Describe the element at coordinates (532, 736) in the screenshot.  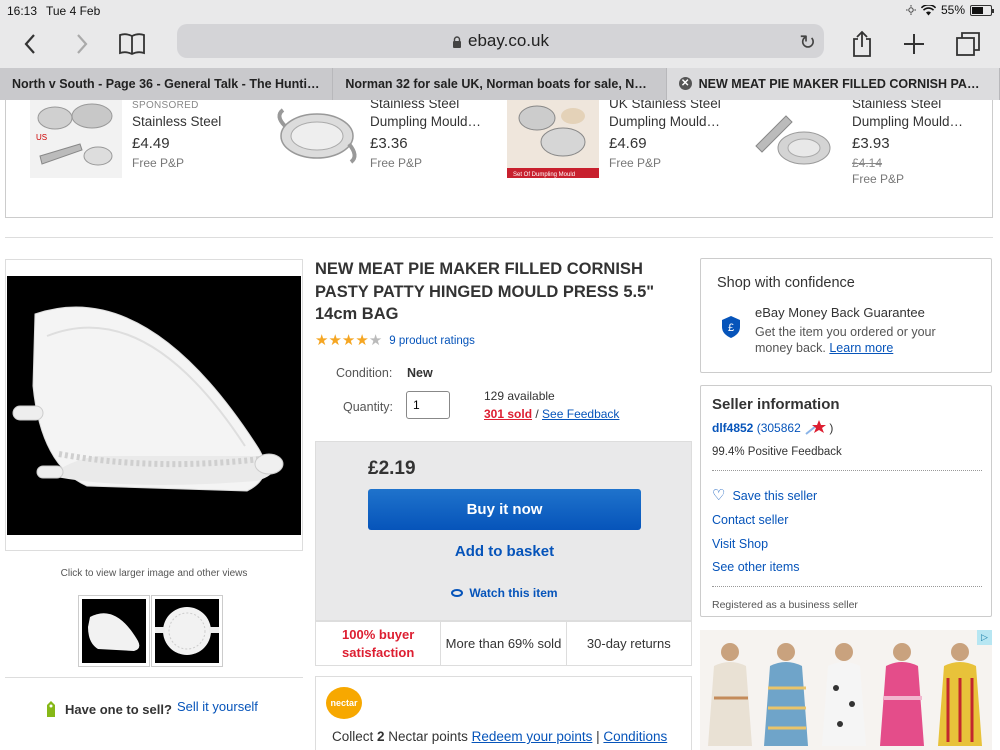
I see `redeem-points-link: Redeem your points` at that location.